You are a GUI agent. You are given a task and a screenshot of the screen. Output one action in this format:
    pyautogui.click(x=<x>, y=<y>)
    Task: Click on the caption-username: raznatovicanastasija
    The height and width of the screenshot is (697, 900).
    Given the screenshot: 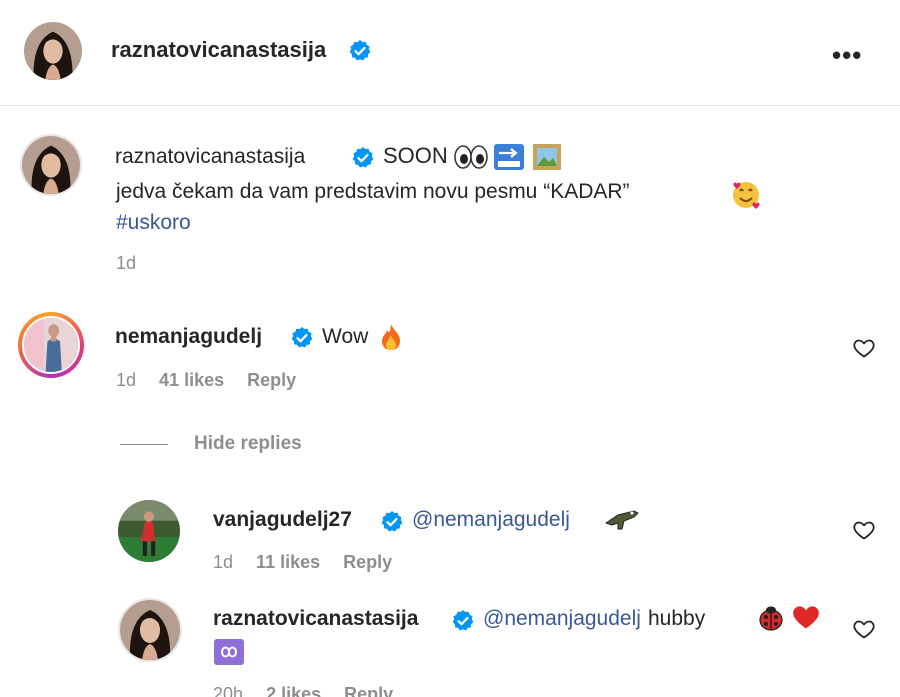 What is the action you would take?
    pyautogui.click(x=210, y=157)
    